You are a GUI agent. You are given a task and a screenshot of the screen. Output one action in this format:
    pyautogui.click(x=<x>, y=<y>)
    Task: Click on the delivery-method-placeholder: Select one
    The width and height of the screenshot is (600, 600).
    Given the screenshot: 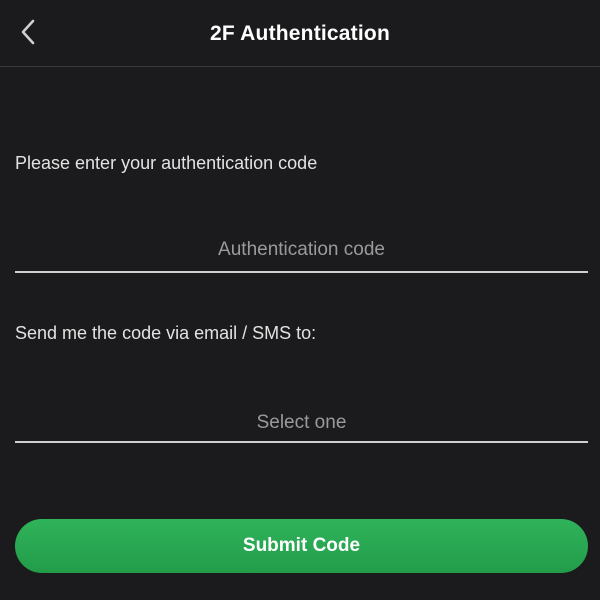 What is the action you would take?
    pyautogui.click(x=301, y=422)
    